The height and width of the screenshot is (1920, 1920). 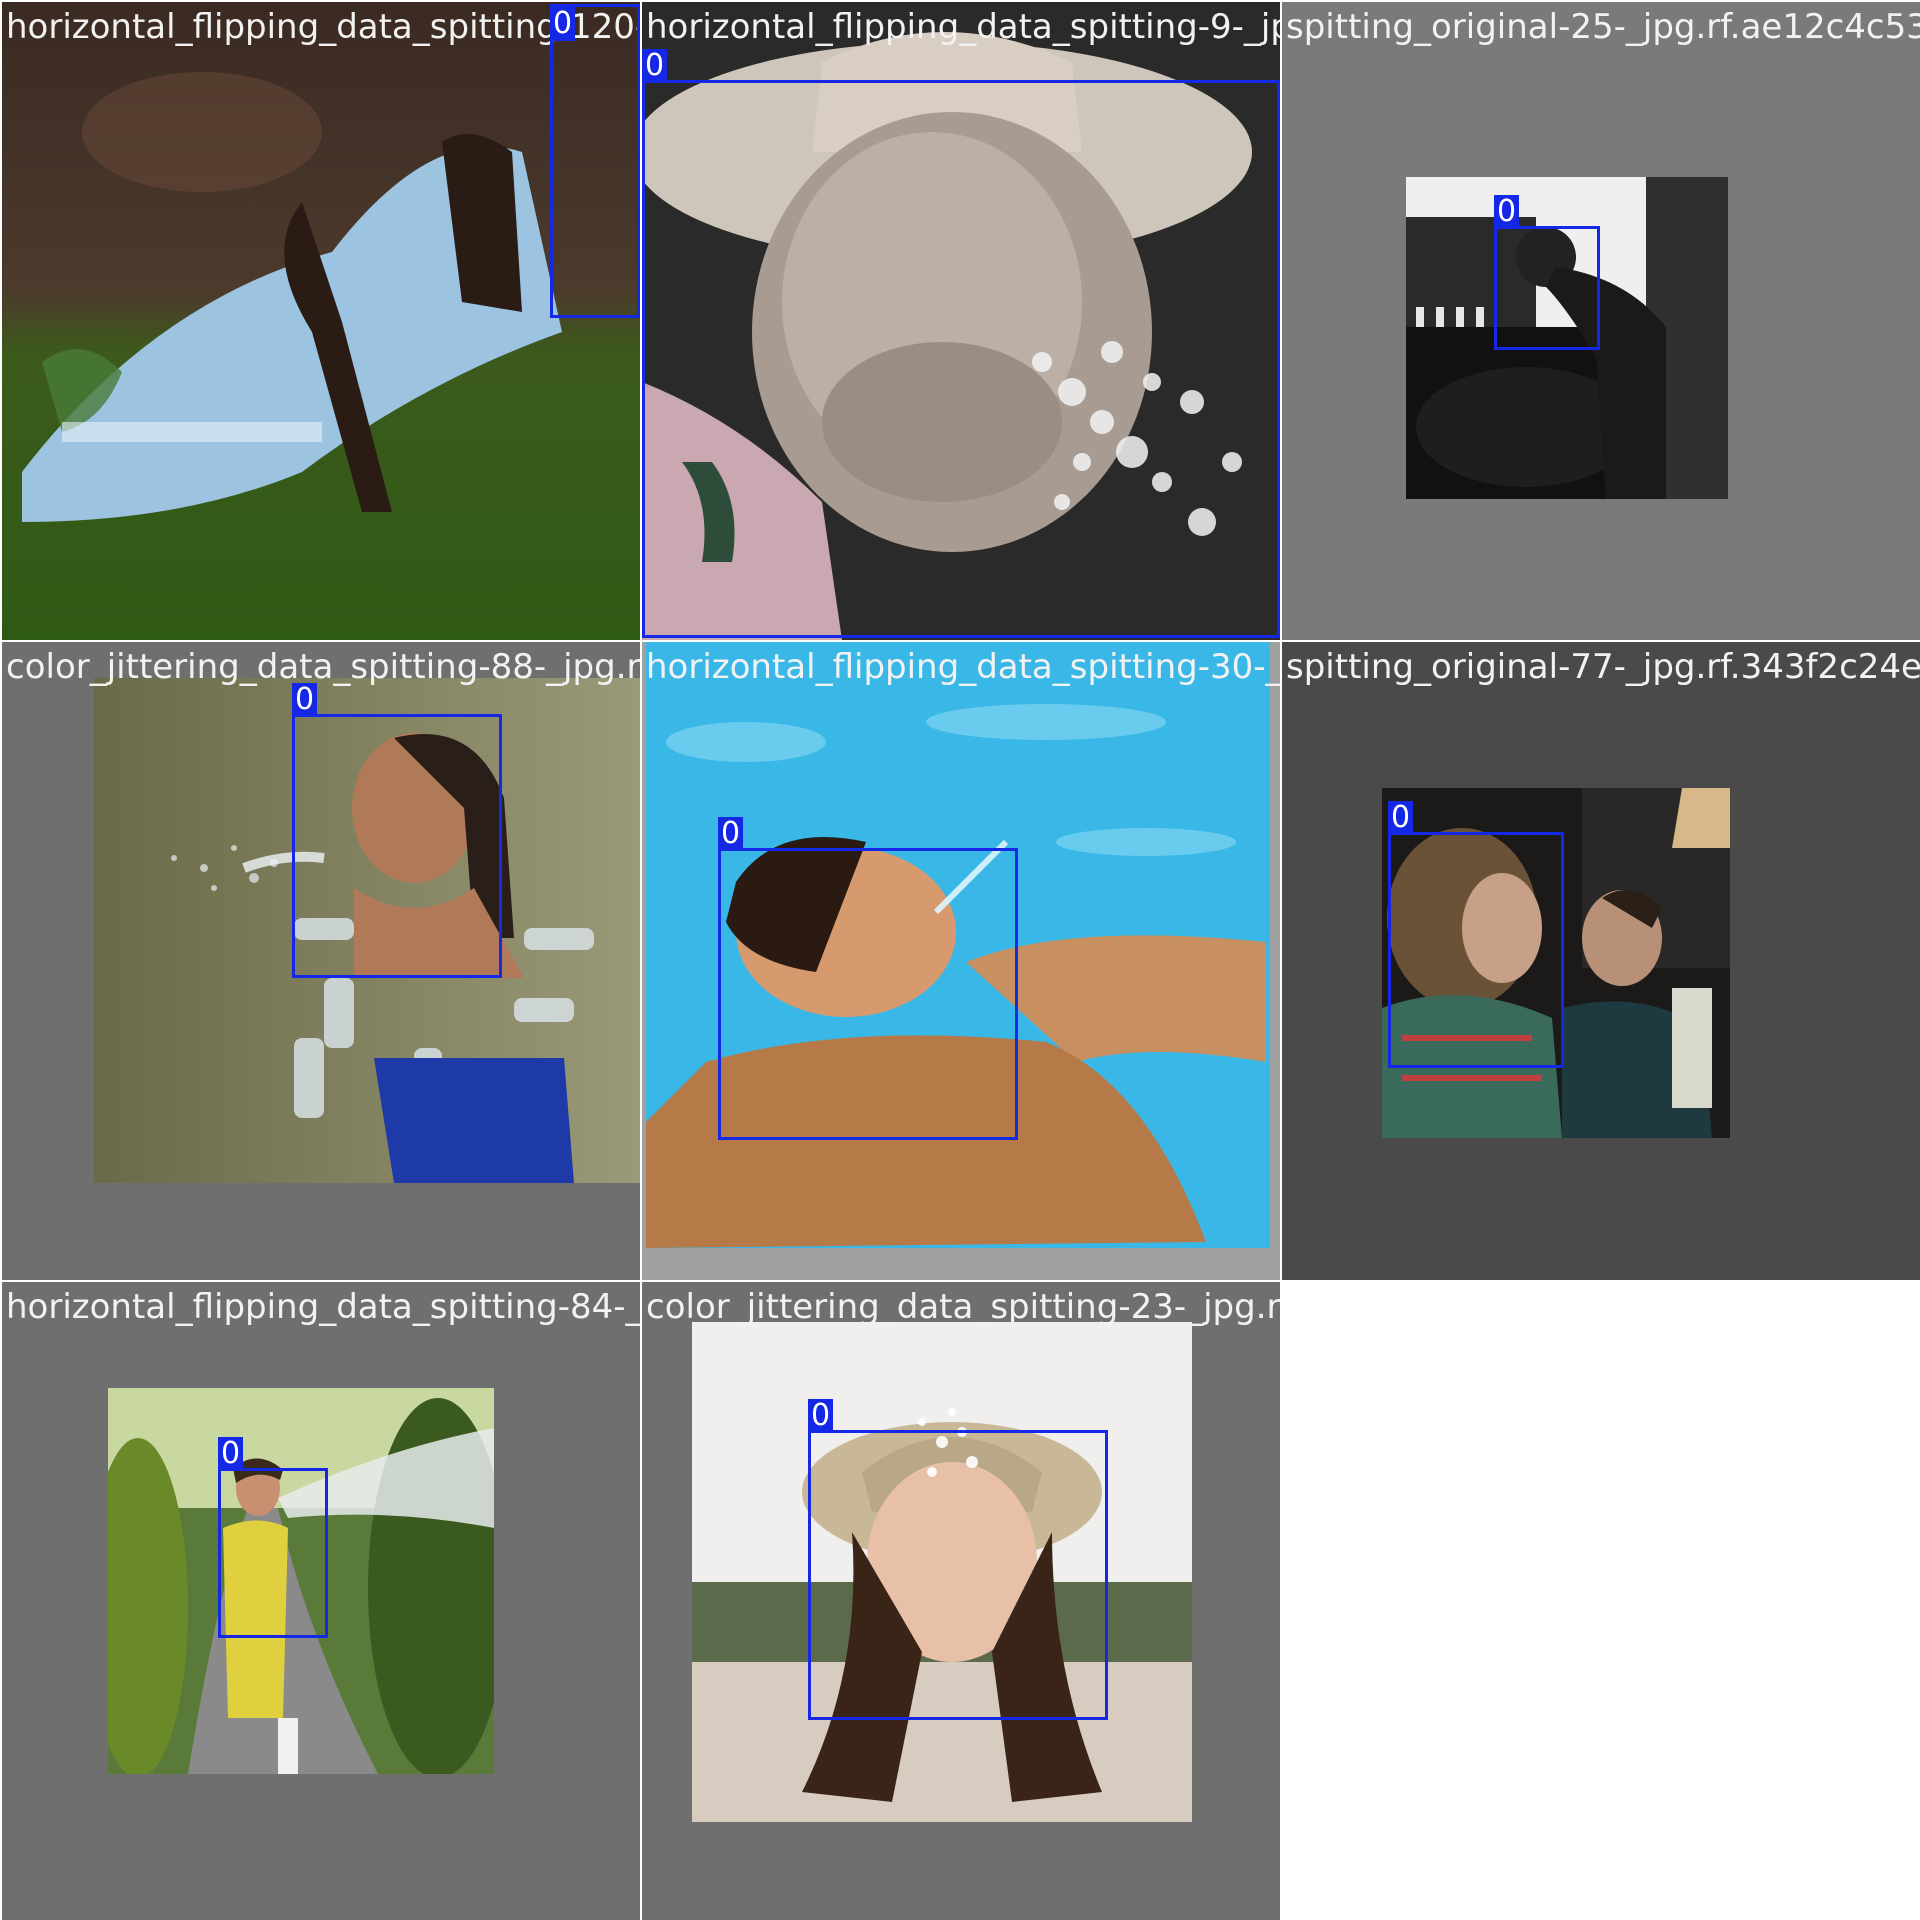 What do you see at coordinates (1601, 1601) in the screenshot?
I see `empty-grid-cell` at bounding box center [1601, 1601].